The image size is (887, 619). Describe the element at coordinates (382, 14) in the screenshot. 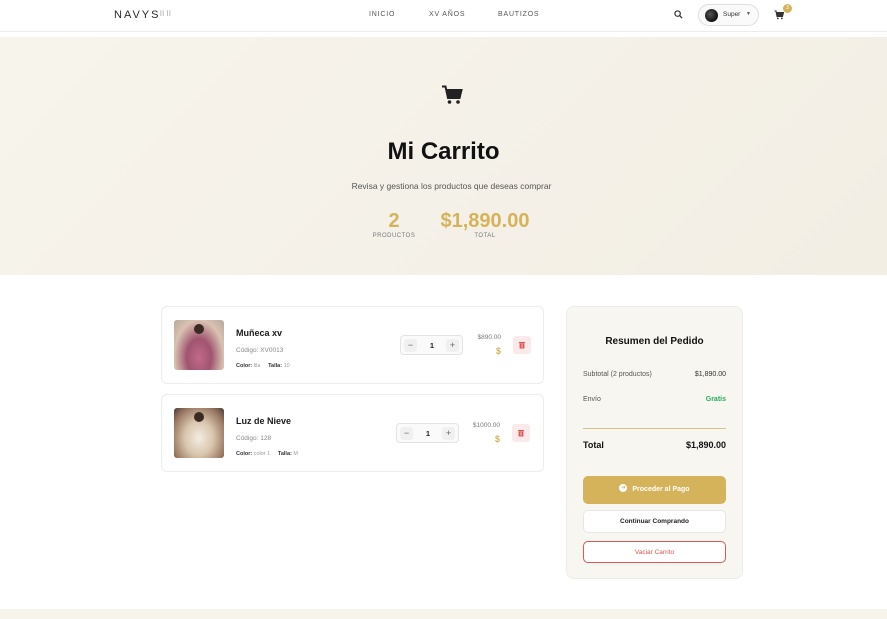

I see `nav-link-inicio: INICIO` at that location.